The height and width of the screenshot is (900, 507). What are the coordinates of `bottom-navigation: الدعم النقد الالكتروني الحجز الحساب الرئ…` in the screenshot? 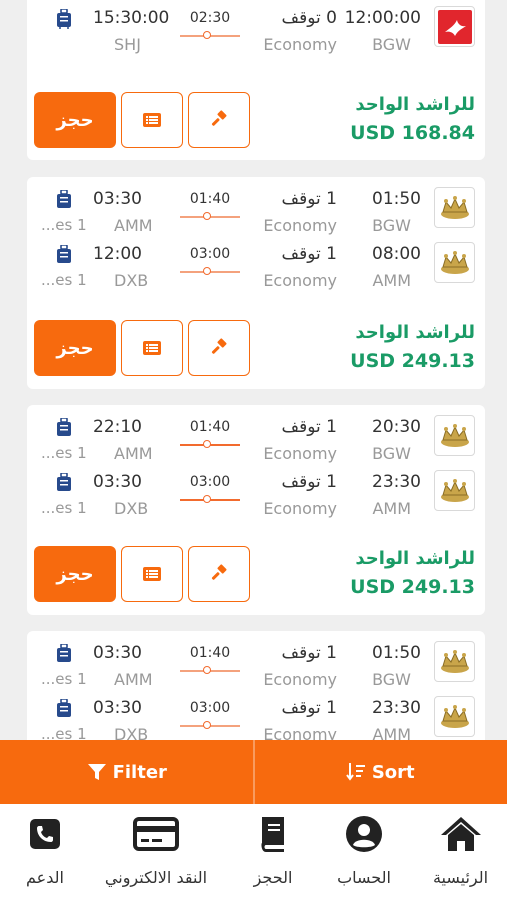 It's located at (253, 852).